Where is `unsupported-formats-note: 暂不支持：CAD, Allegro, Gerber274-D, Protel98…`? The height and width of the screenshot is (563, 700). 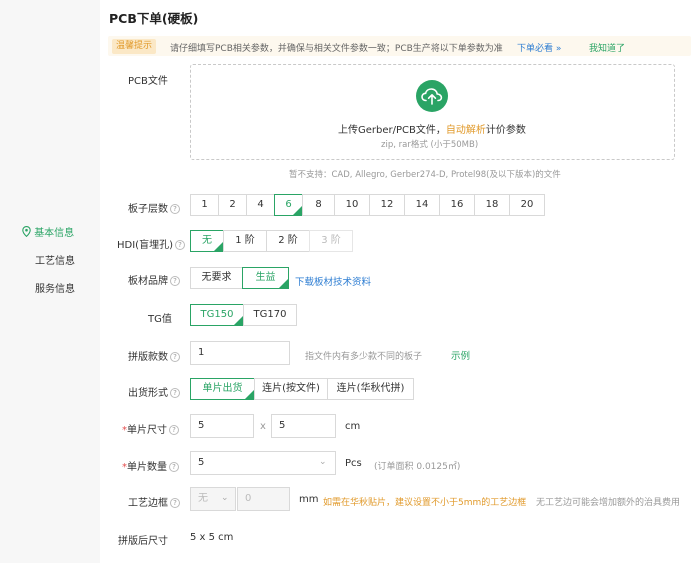 unsupported-formats-note: 暂不支持：CAD, Allegro, Gerber274-D, Protel98… is located at coordinates (425, 175).